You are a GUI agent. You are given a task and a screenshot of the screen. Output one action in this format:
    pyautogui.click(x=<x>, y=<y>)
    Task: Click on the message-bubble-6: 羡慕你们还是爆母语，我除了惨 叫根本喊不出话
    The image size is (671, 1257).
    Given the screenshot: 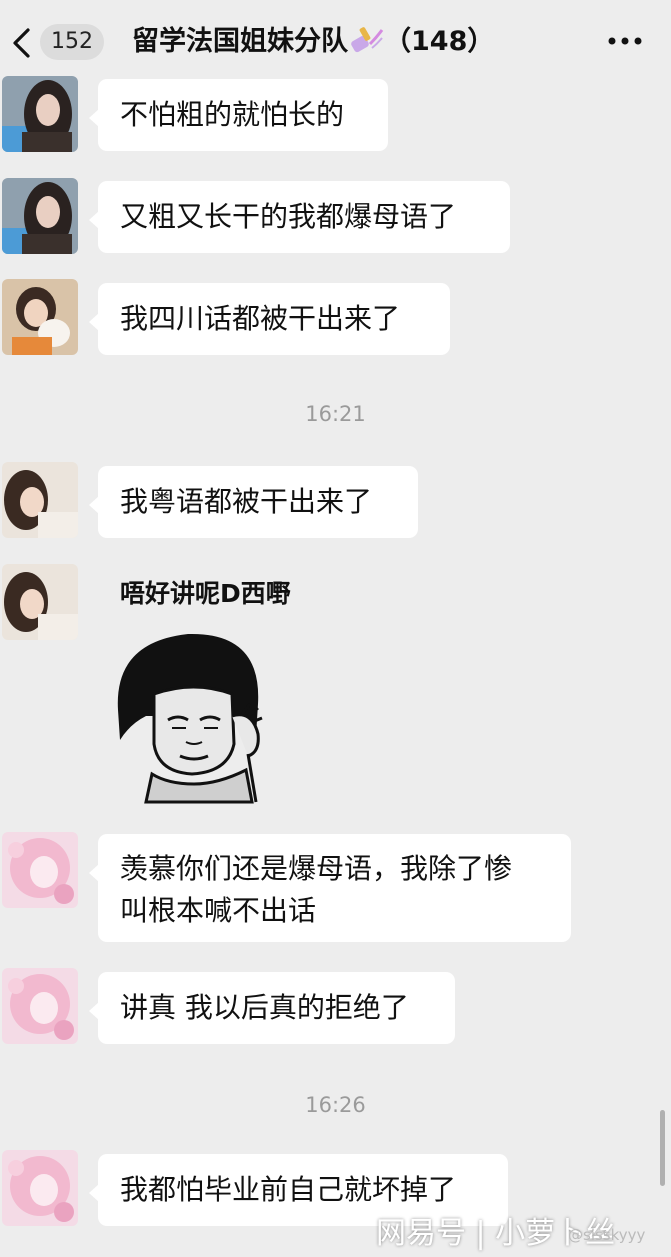 What is the action you would take?
    pyautogui.click(x=330, y=888)
    